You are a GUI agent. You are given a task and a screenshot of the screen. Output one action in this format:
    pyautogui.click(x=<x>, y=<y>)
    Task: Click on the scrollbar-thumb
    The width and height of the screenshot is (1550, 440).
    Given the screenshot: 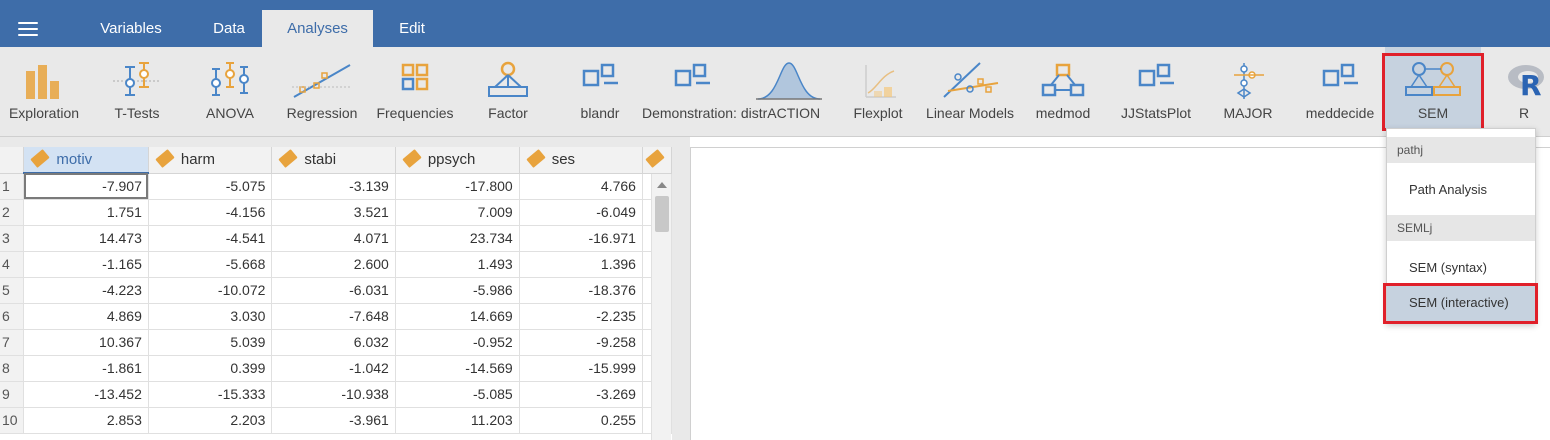 What is the action you would take?
    pyautogui.click(x=662, y=214)
    